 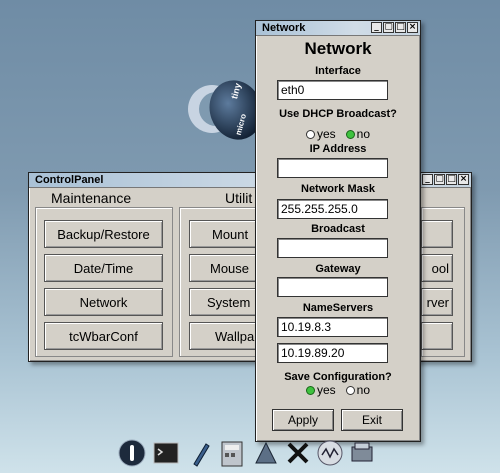 What do you see at coordinates (363, 390) in the screenshot?
I see `save-no-label: no` at bounding box center [363, 390].